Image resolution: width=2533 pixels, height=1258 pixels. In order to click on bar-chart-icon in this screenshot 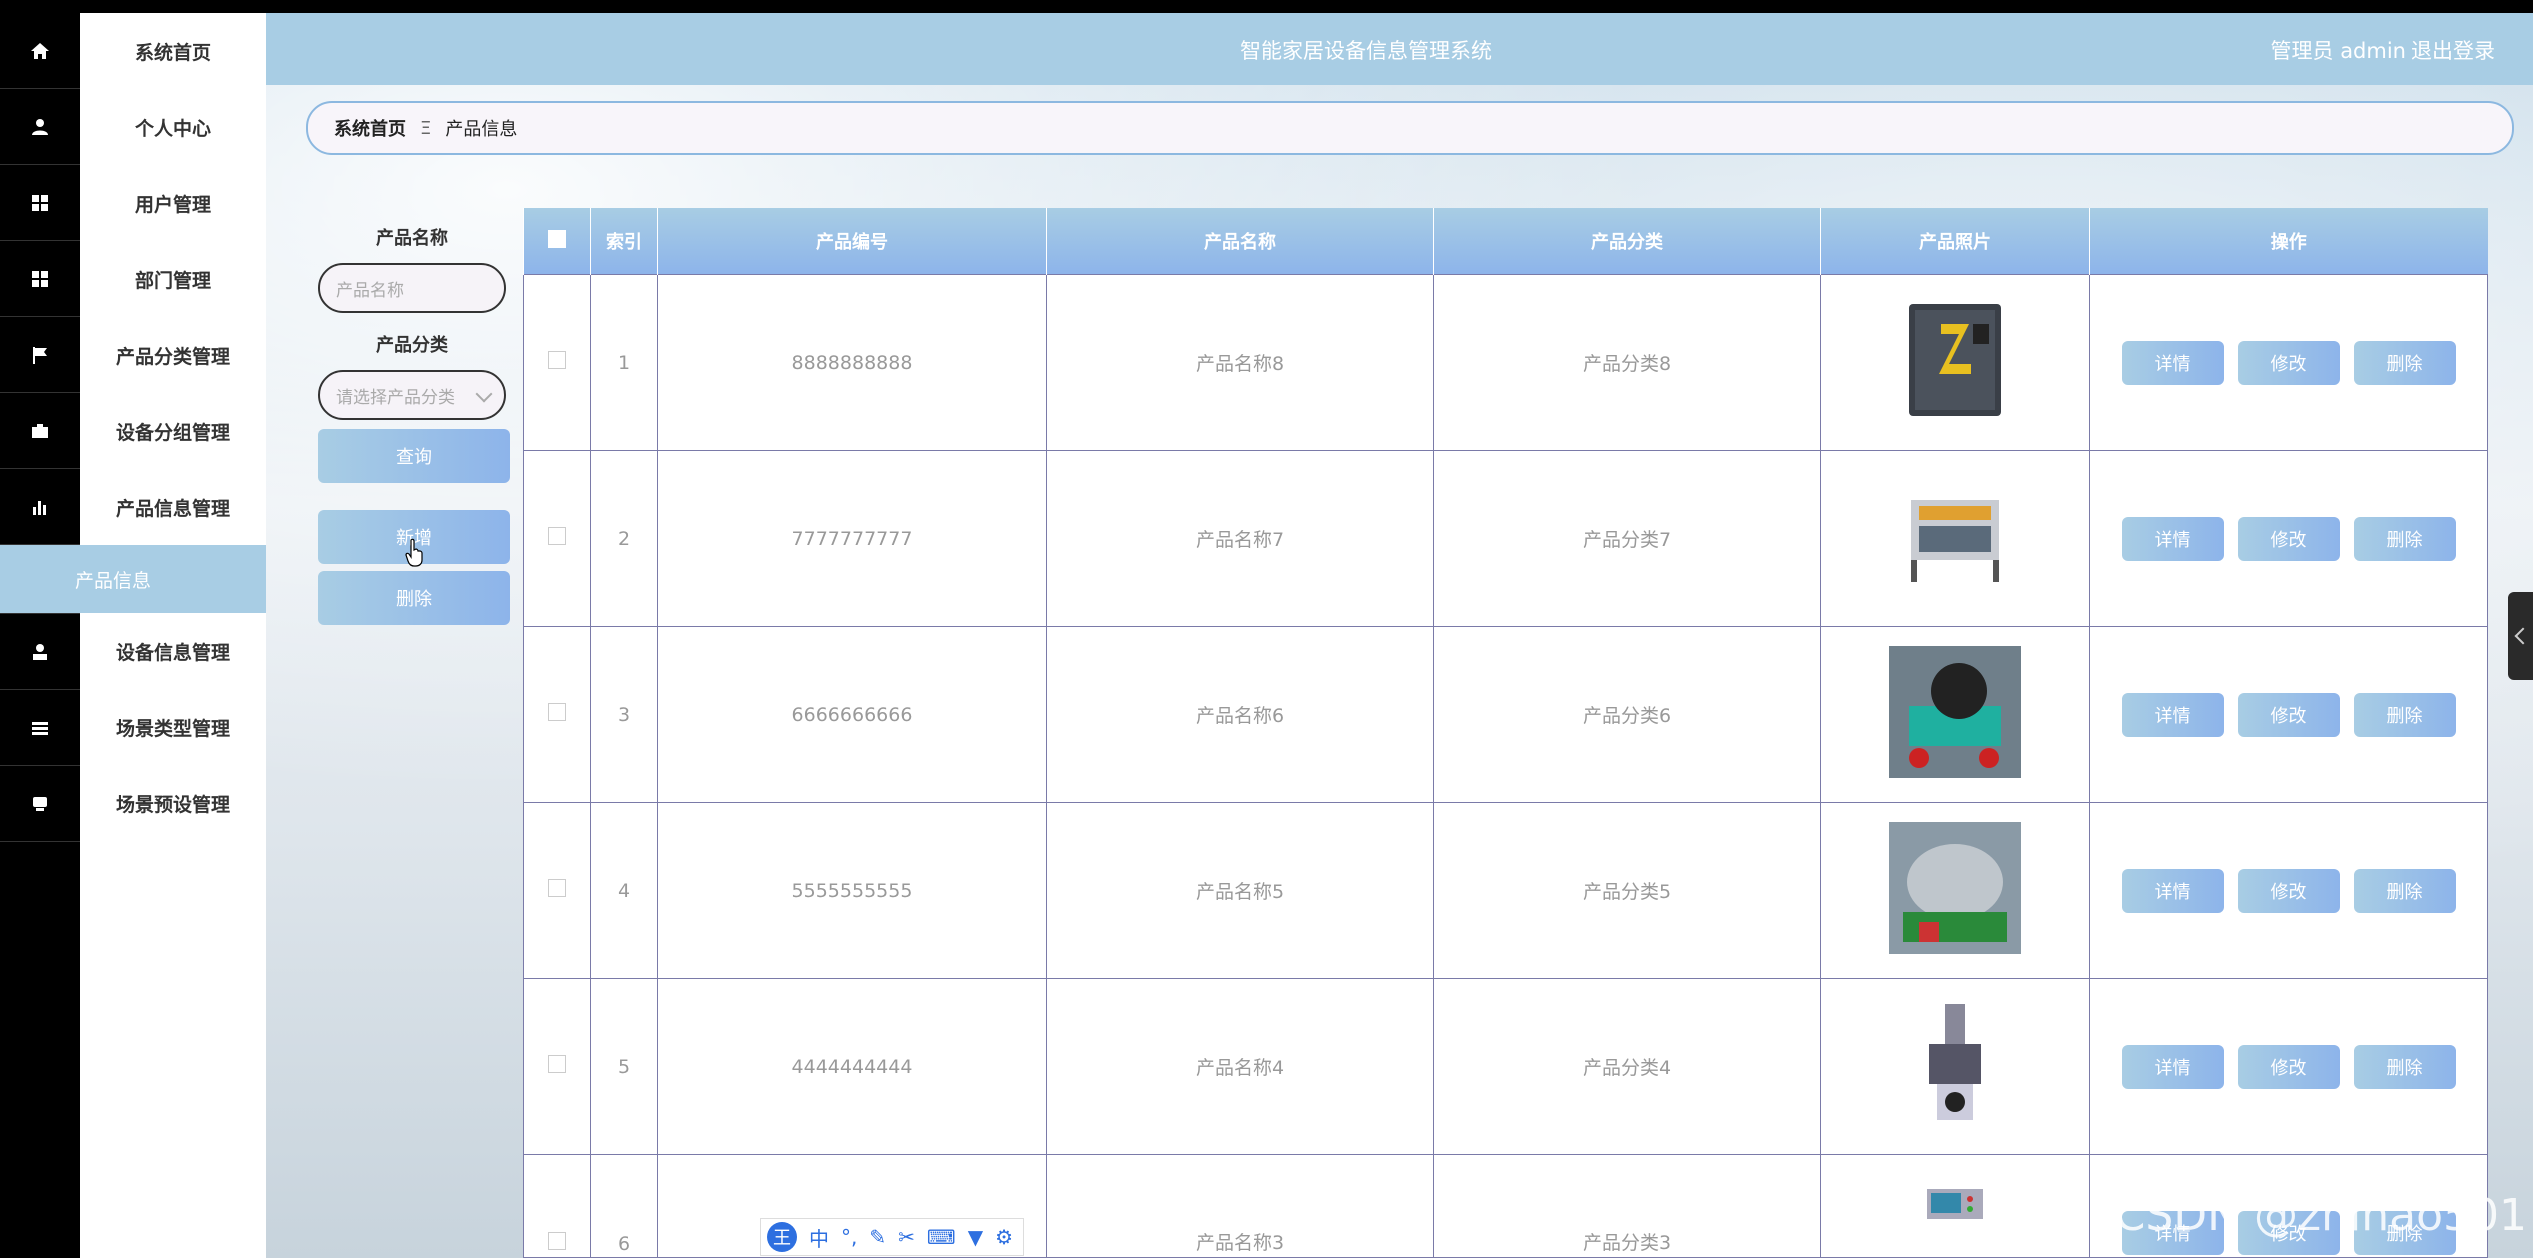, I will do `click(40, 507)`.